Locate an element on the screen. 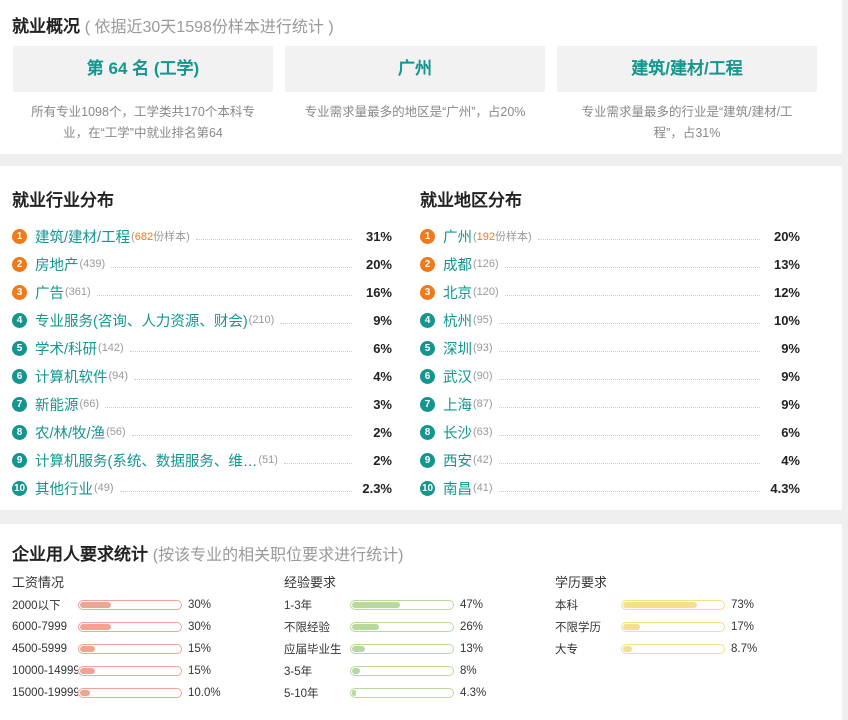 The width and height of the screenshot is (848, 720). region-name-link: 杭州 is located at coordinates (457, 320).